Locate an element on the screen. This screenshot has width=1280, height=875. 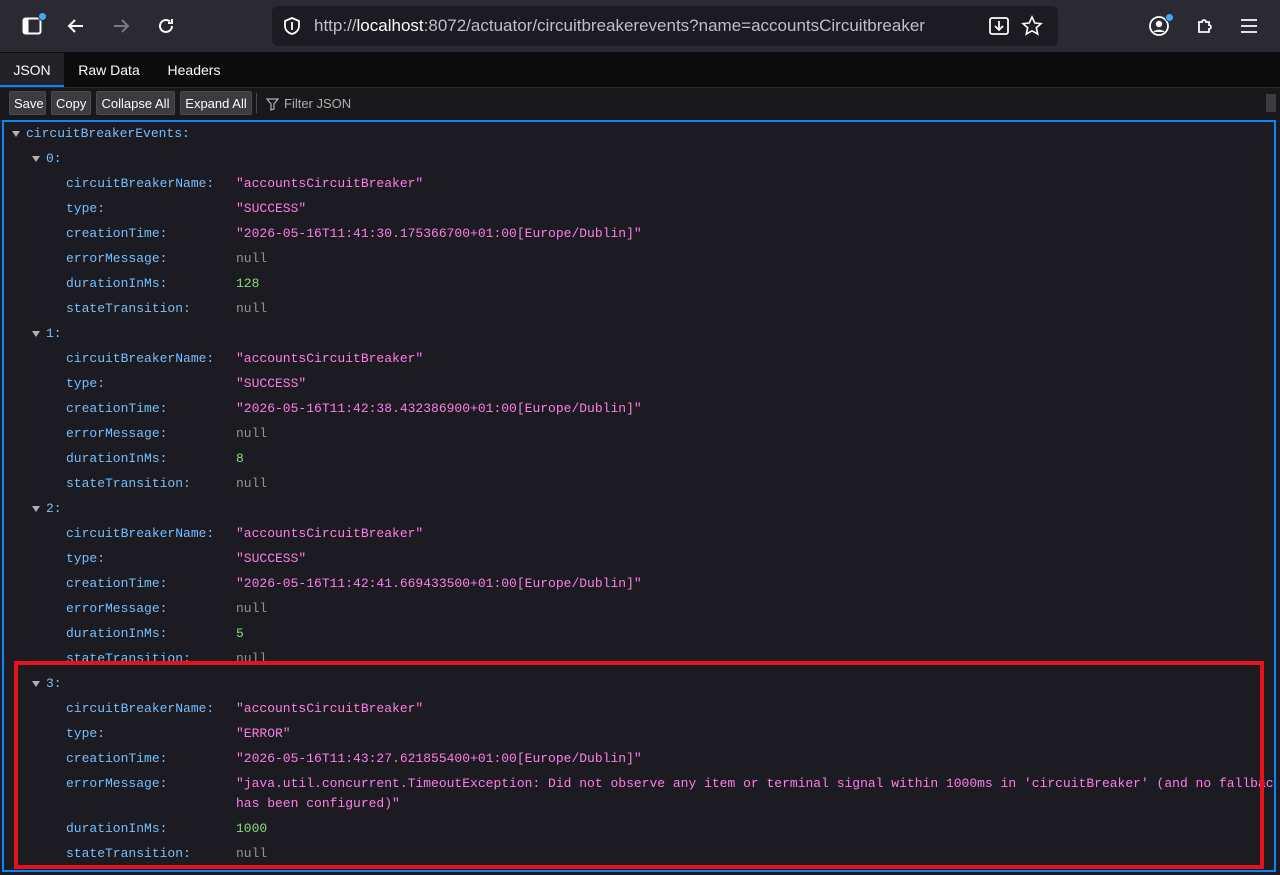
filter-icon is located at coordinates (272, 104).